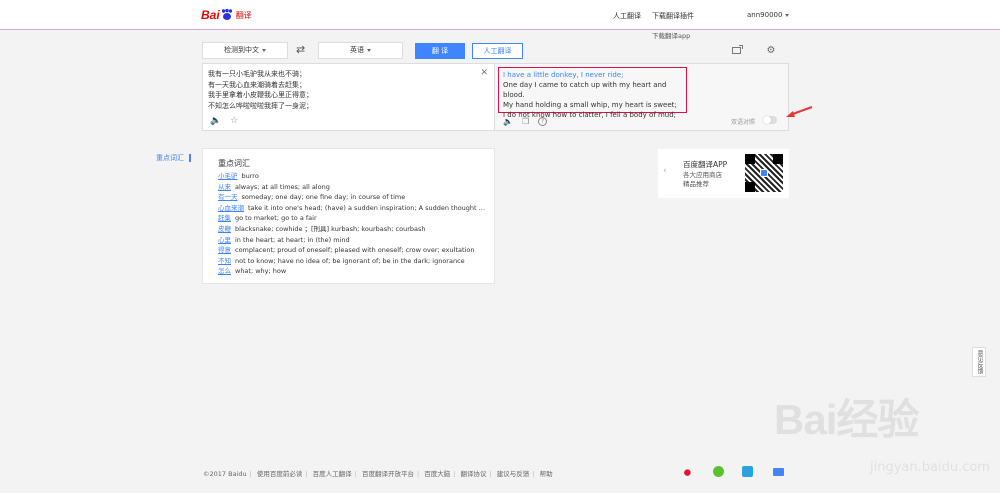  Describe the element at coordinates (388, 474) in the screenshot. I see `footer-link: 百度翻译开放平台` at that location.